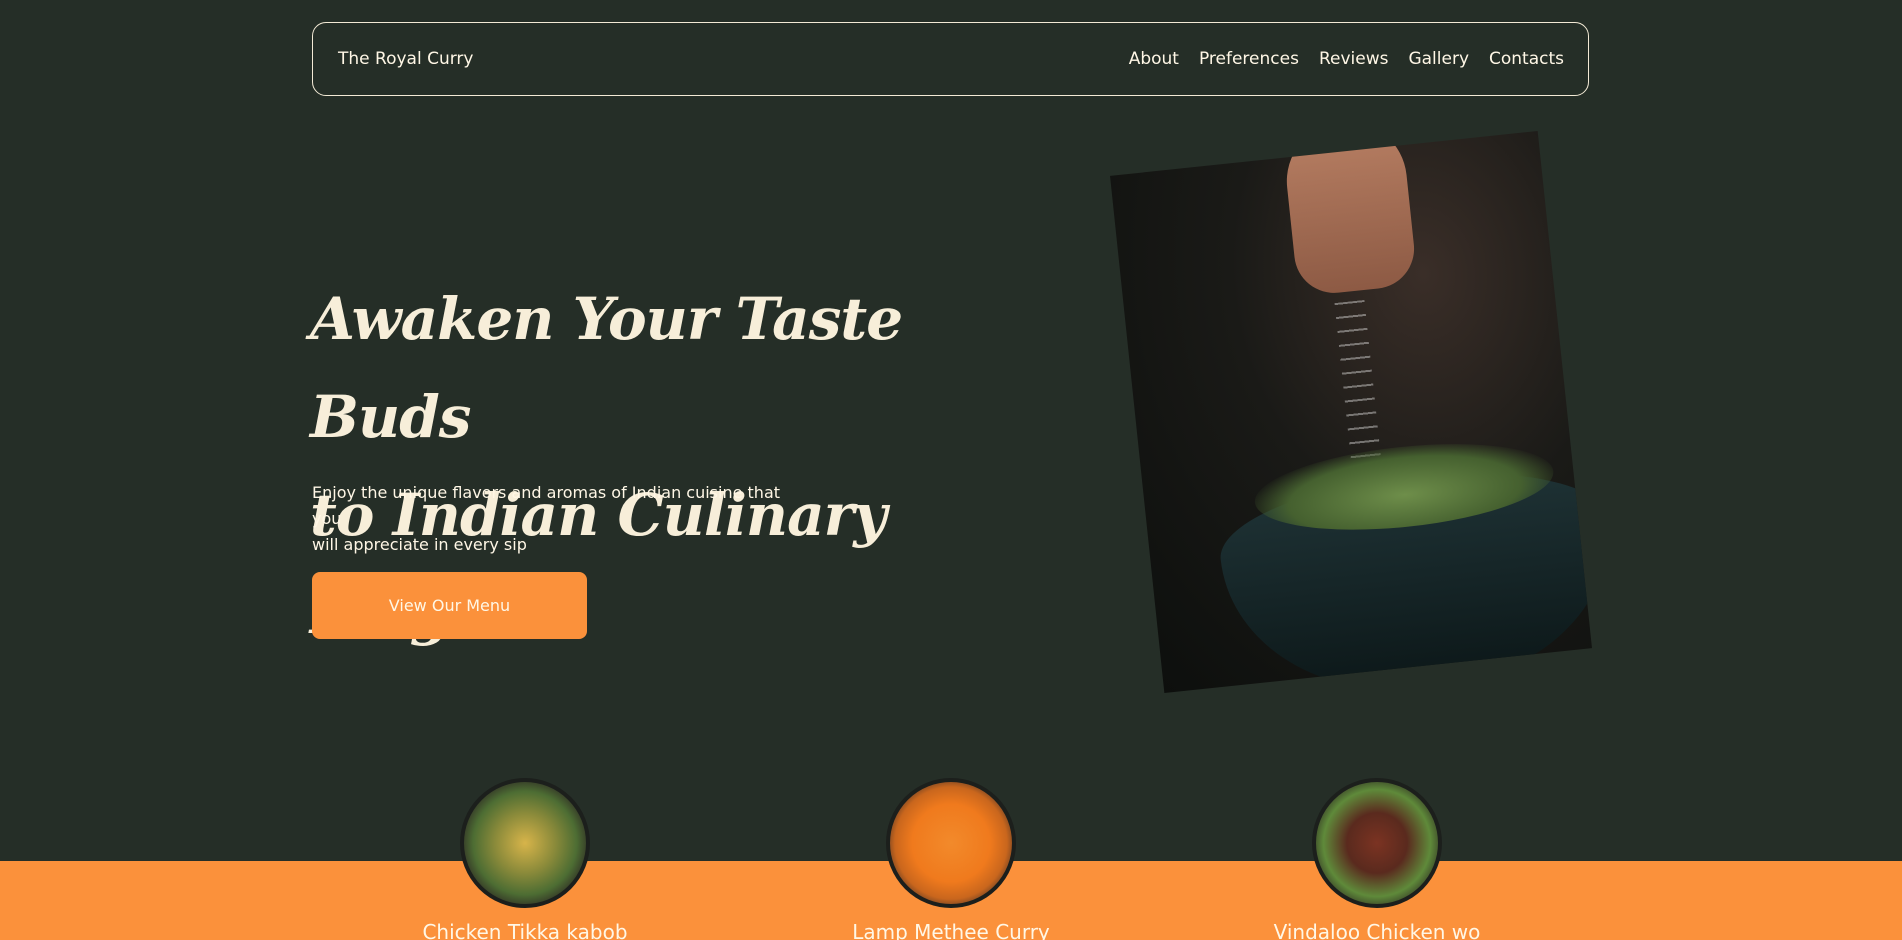  What do you see at coordinates (419, 544) in the screenshot?
I see `hero-subtitle-line-2: will appreciate in every sip` at bounding box center [419, 544].